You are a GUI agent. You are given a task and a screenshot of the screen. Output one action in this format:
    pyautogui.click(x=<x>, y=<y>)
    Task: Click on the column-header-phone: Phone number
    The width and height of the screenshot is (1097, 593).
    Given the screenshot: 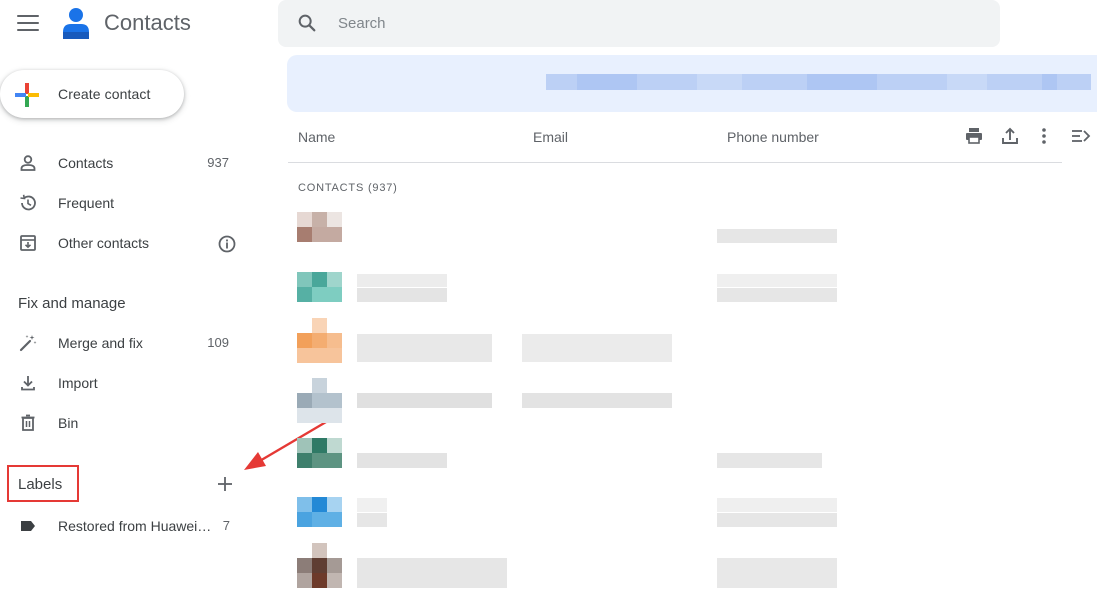 What is the action you would take?
    pyautogui.click(x=773, y=137)
    